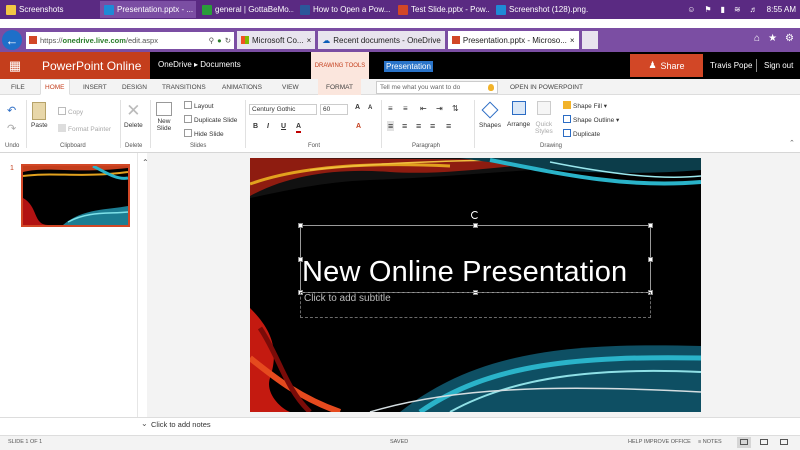 The width and height of the screenshot is (800, 450). Describe the element at coordinates (513, 40) in the screenshot. I see `tab-presentation: Presentation.pptx - Microso... ×` at that location.